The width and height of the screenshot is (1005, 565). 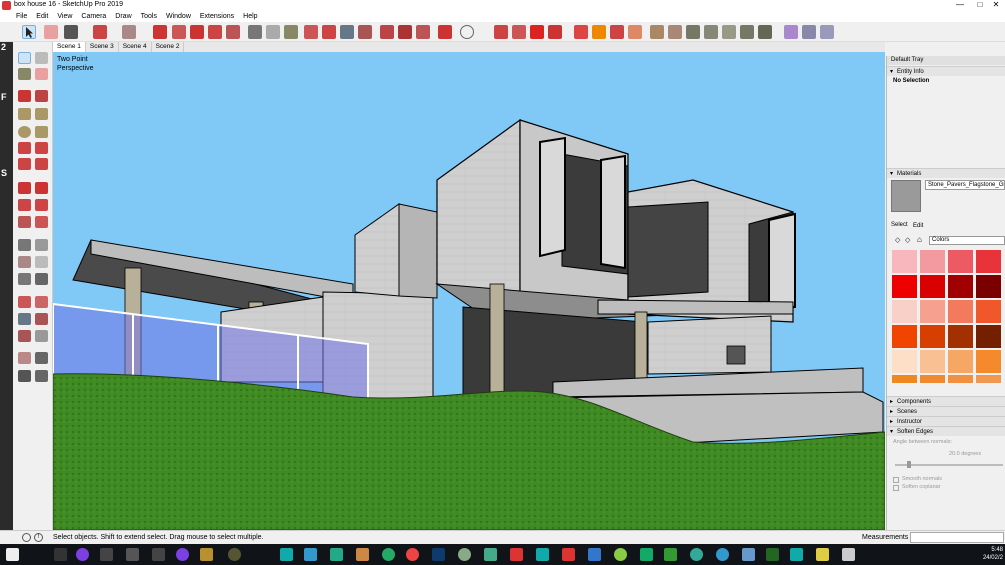 I want to click on warehouse-icon, so click(x=387, y=32).